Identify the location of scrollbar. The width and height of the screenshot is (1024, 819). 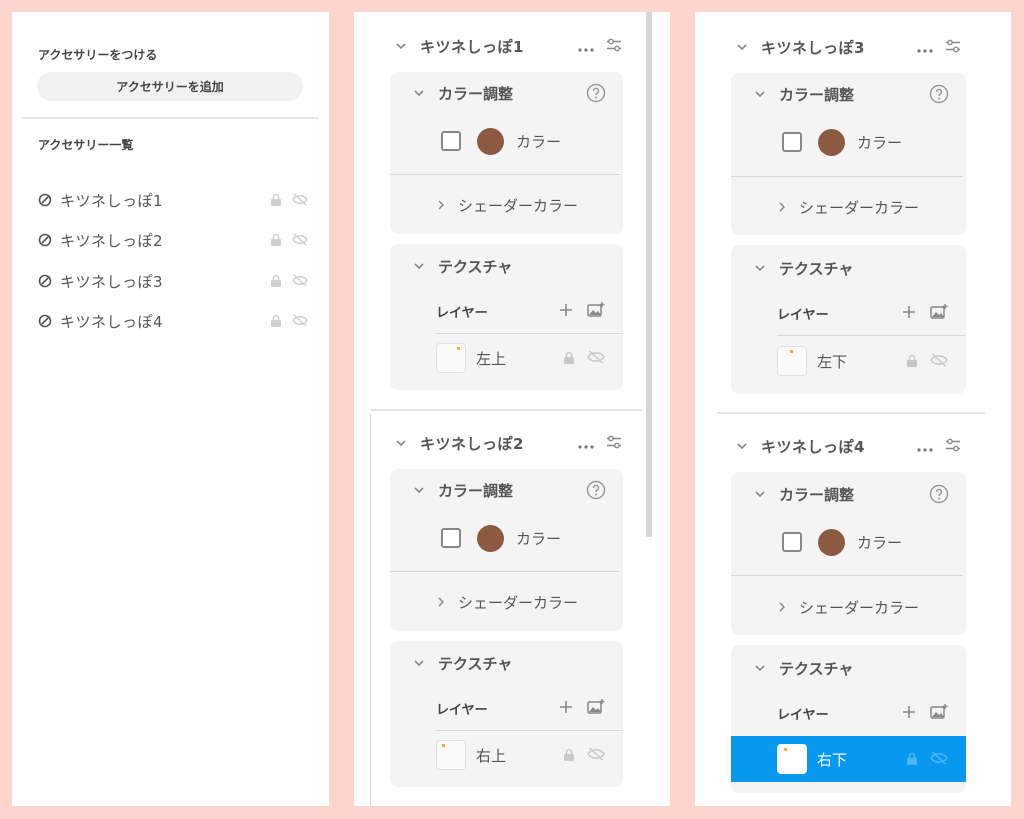
(649, 274).